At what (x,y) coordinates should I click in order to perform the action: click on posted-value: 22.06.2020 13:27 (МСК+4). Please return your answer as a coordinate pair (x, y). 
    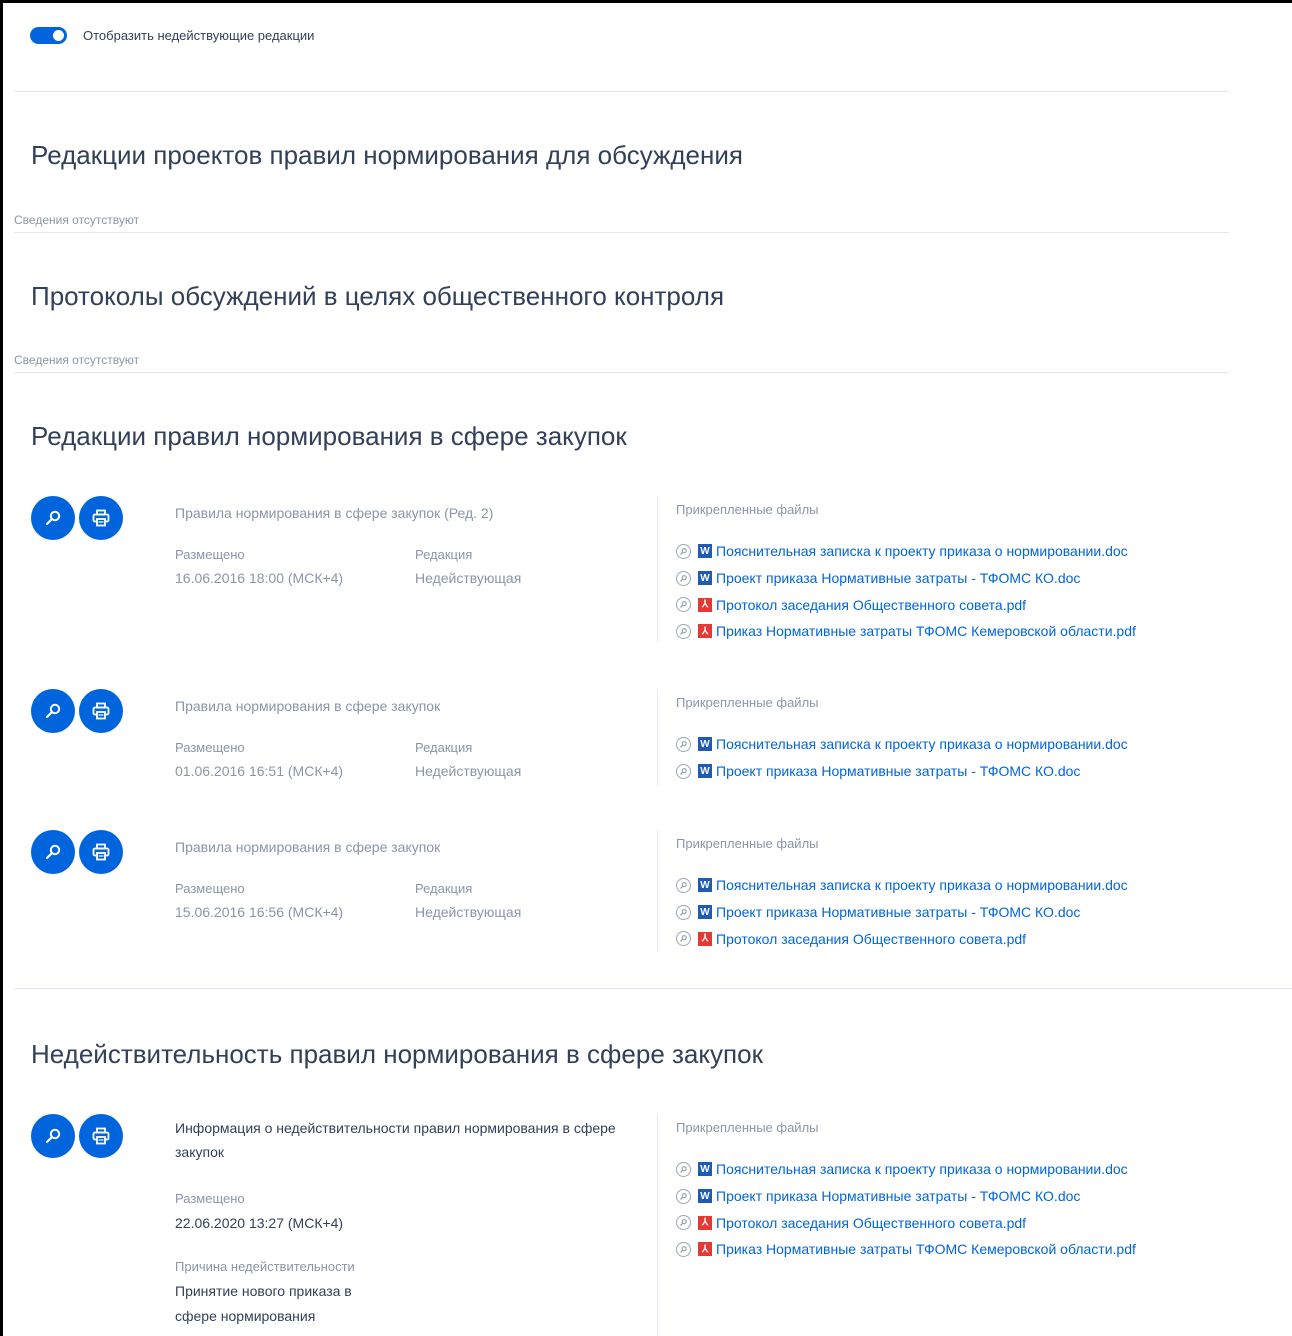
    Looking at the image, I should click on (259, 1223).